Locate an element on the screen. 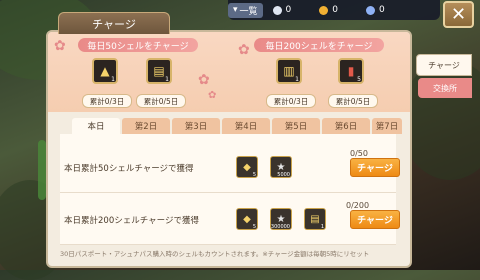 This screenshot has height=280, width=480. resource-bar: ▾ 一覧 0 0 0 is located at coordinates (334, 10).